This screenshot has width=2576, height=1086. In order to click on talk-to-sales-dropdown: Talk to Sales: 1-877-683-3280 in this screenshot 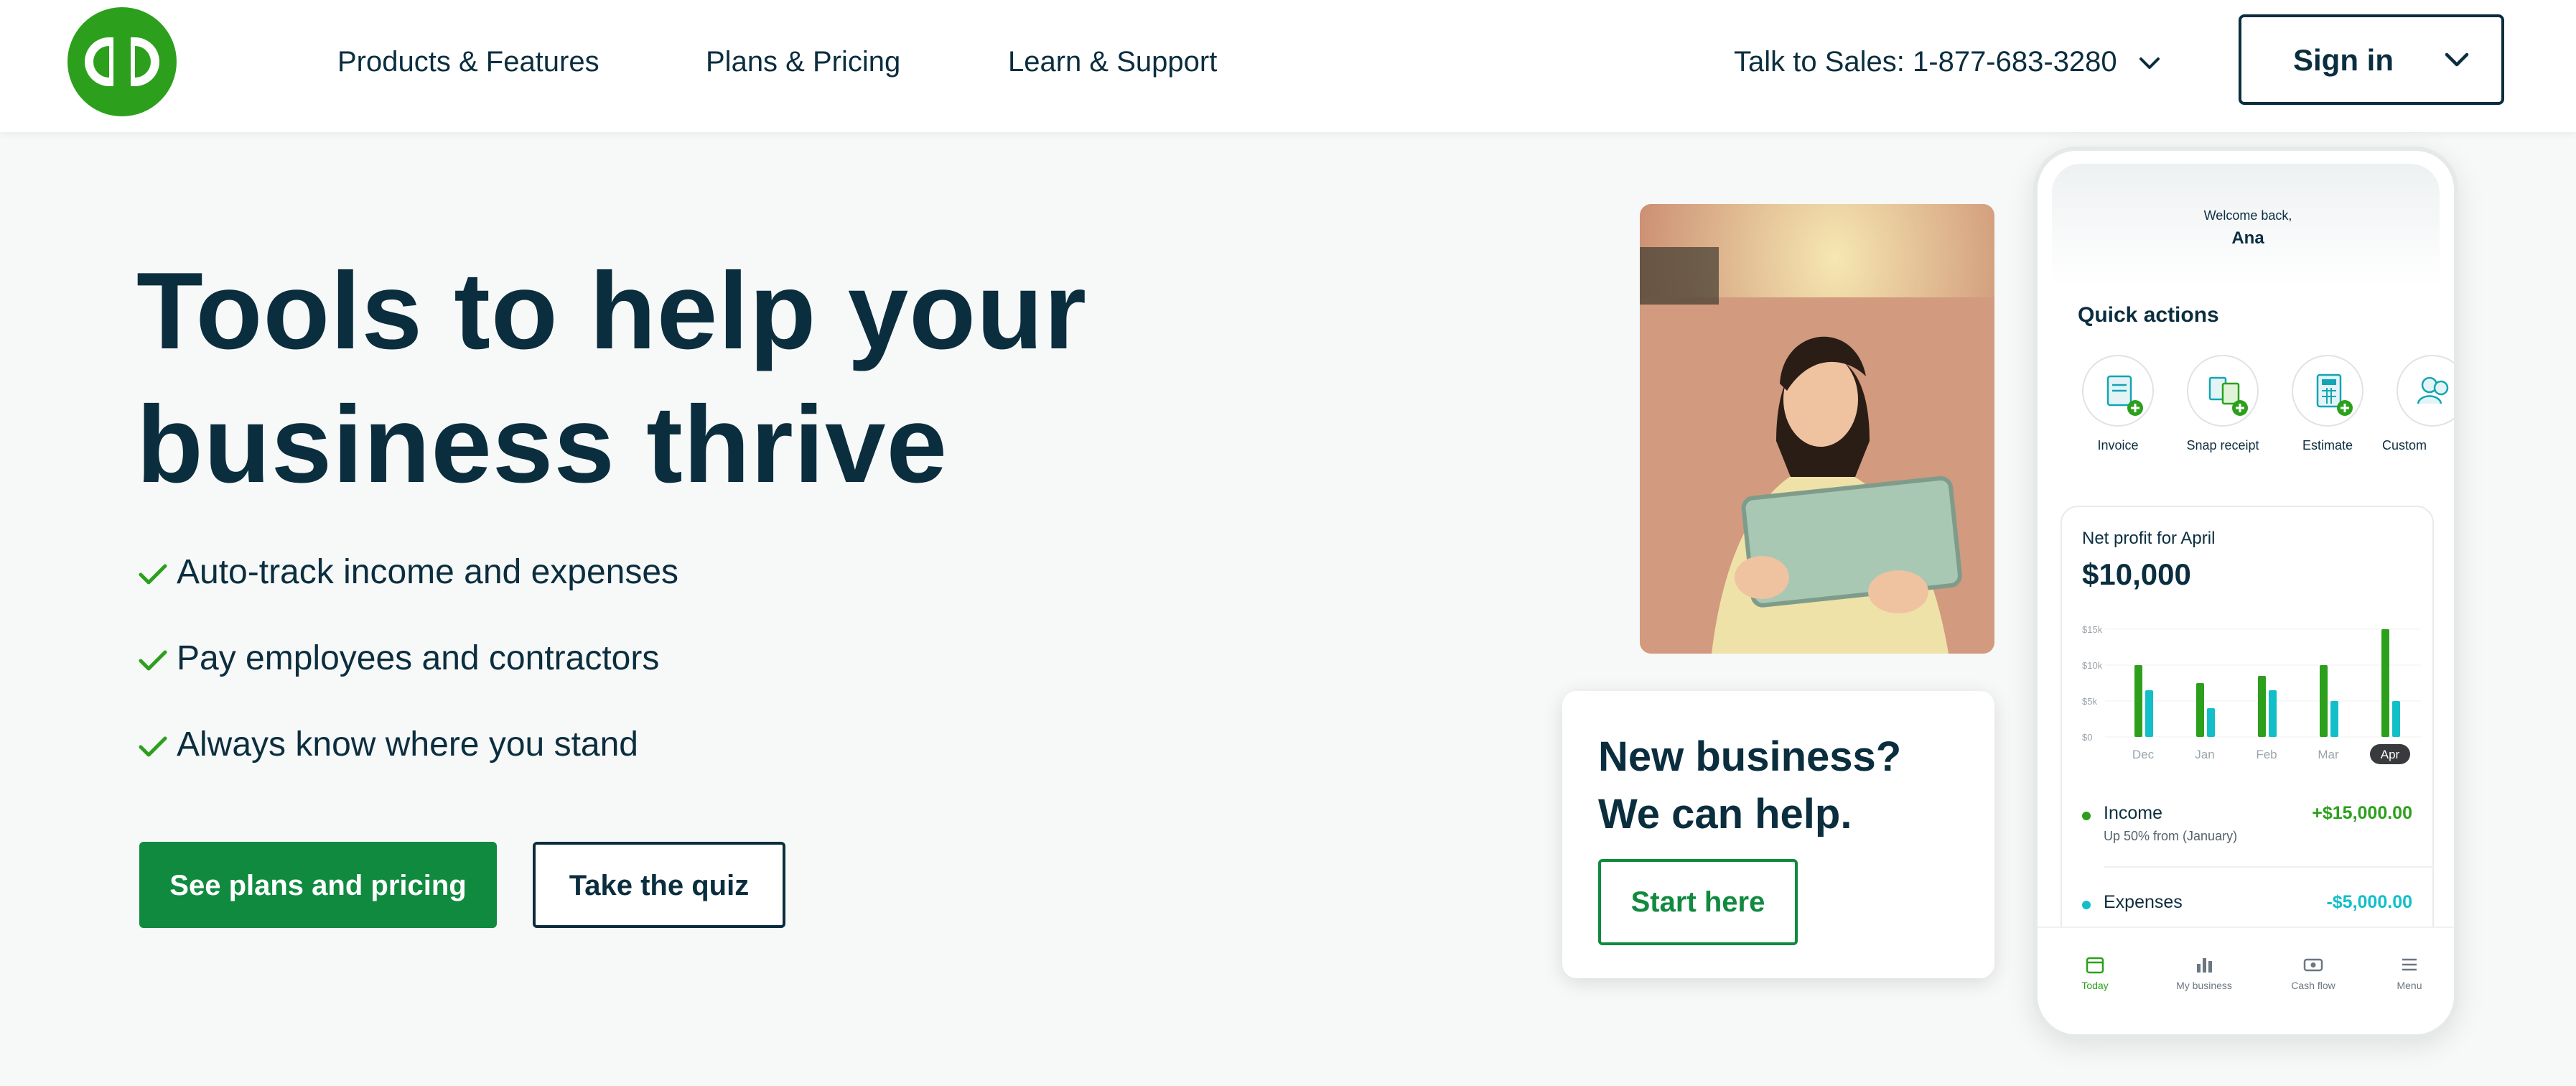, I will do `click(1949, 62)`.